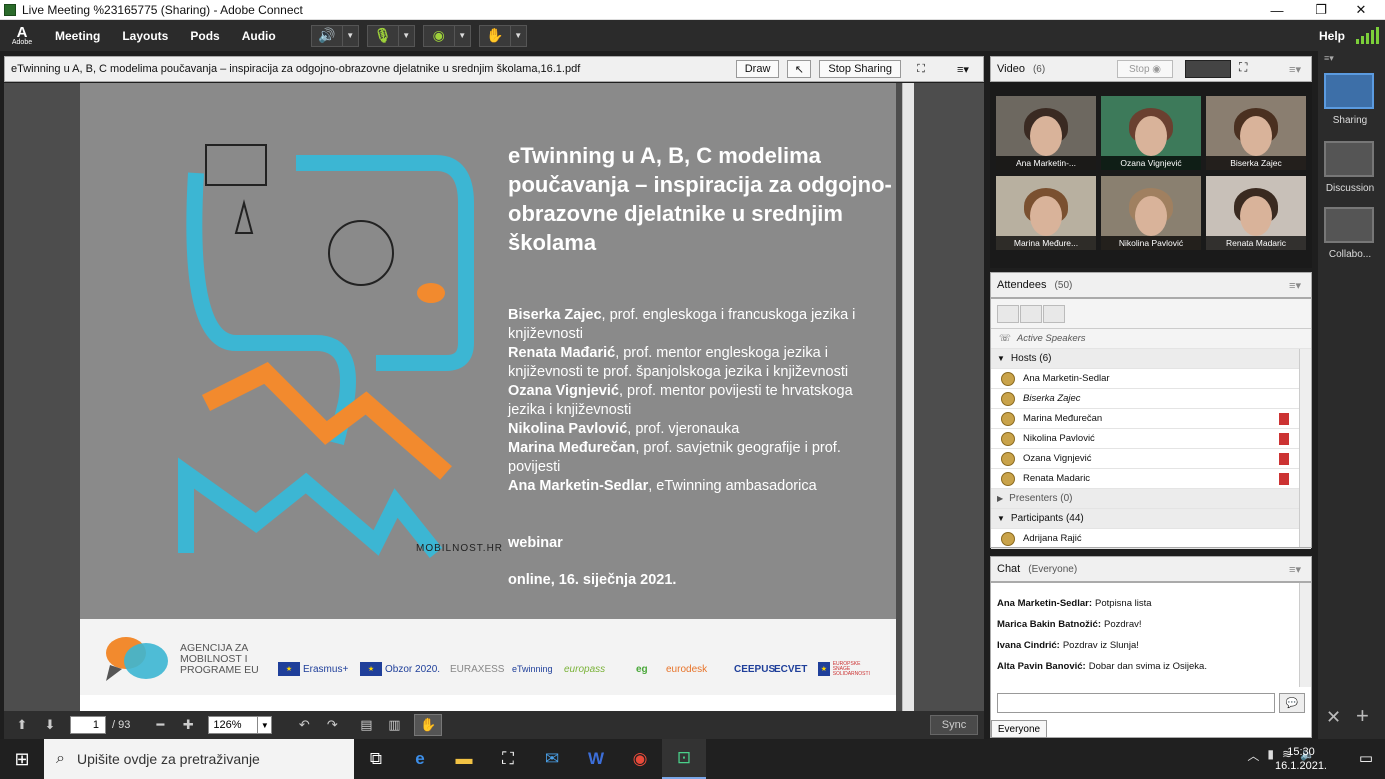 The image size is (1385, 779). I want to click on sync-button: Sync, so click(954, 725).